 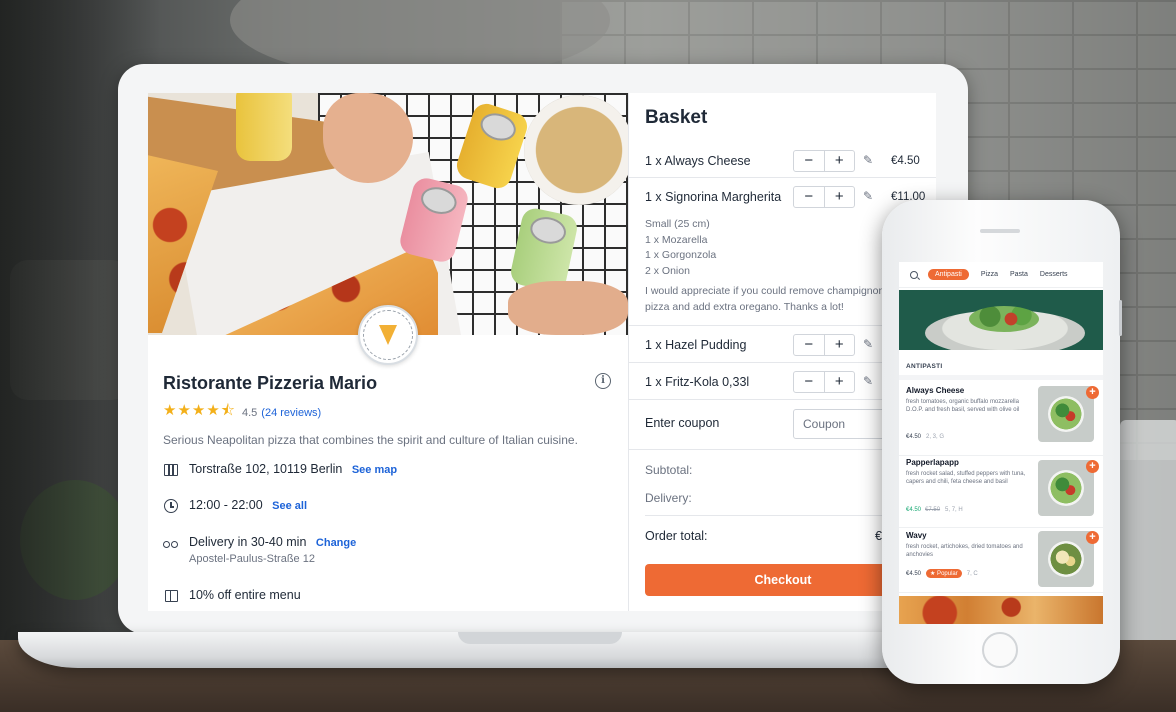 I want to click on tab-antipasti: Antipasti, so click(x=948, y=274).